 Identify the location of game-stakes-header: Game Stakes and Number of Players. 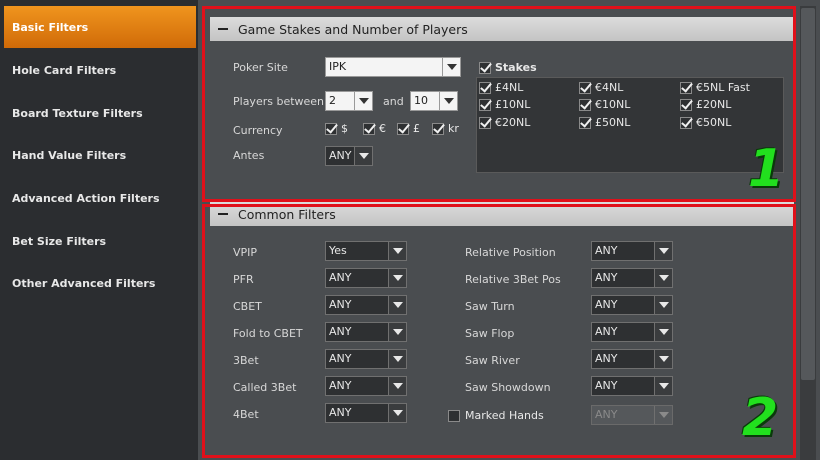
(502, 29).